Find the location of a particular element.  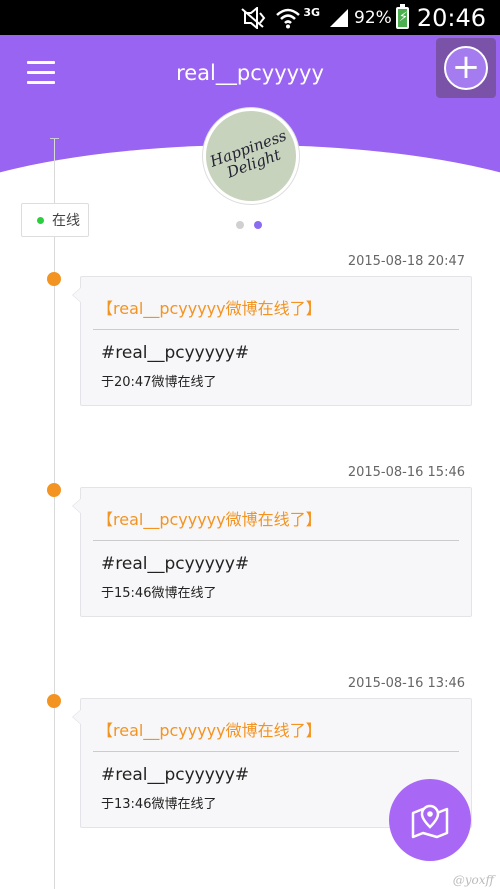

add-button: + is located at coordinates (466, 68).